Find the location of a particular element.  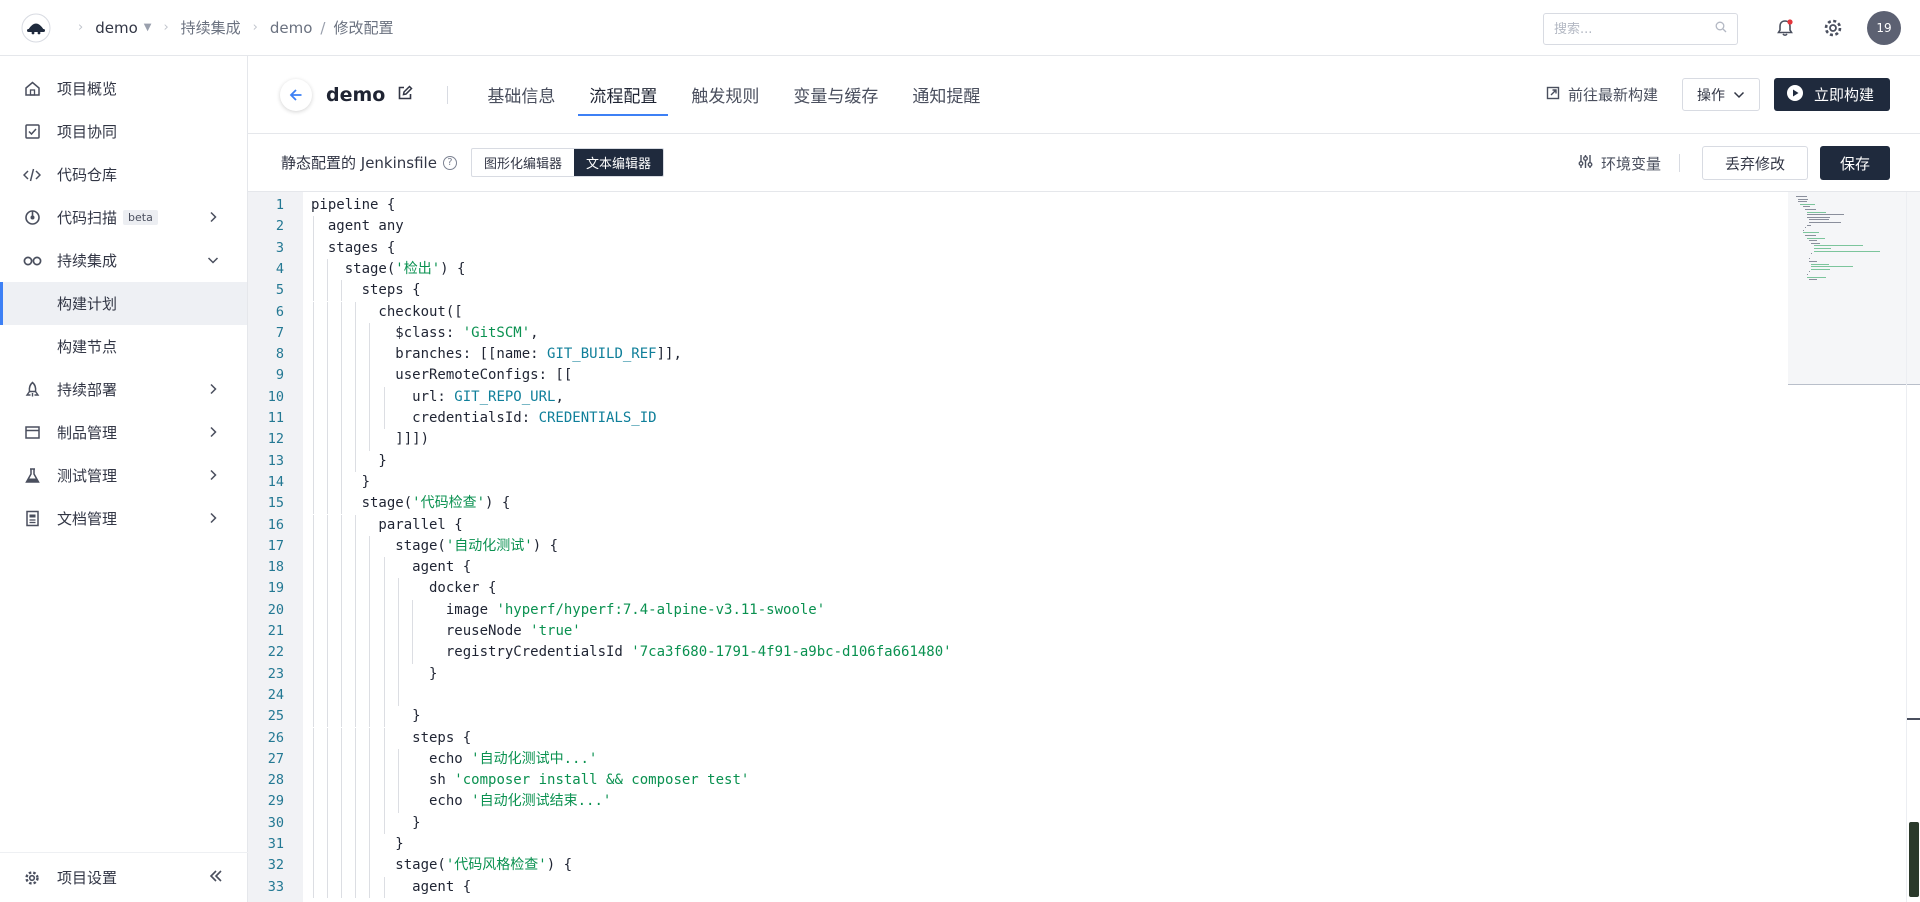

latest-build-label: 前往最新构建 is located at coordinates (1612, 95).